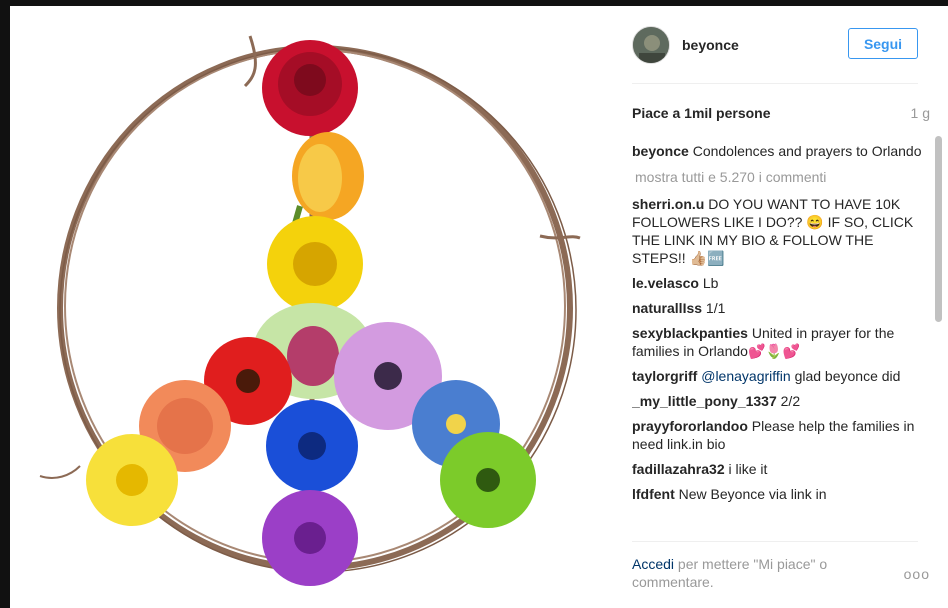 The width and height of the screenshot is (948, 608). What do you see at coordinates (660, 151) in the screenshot?
I see `caption-author: beyonce` at bounding box center [660, 151].